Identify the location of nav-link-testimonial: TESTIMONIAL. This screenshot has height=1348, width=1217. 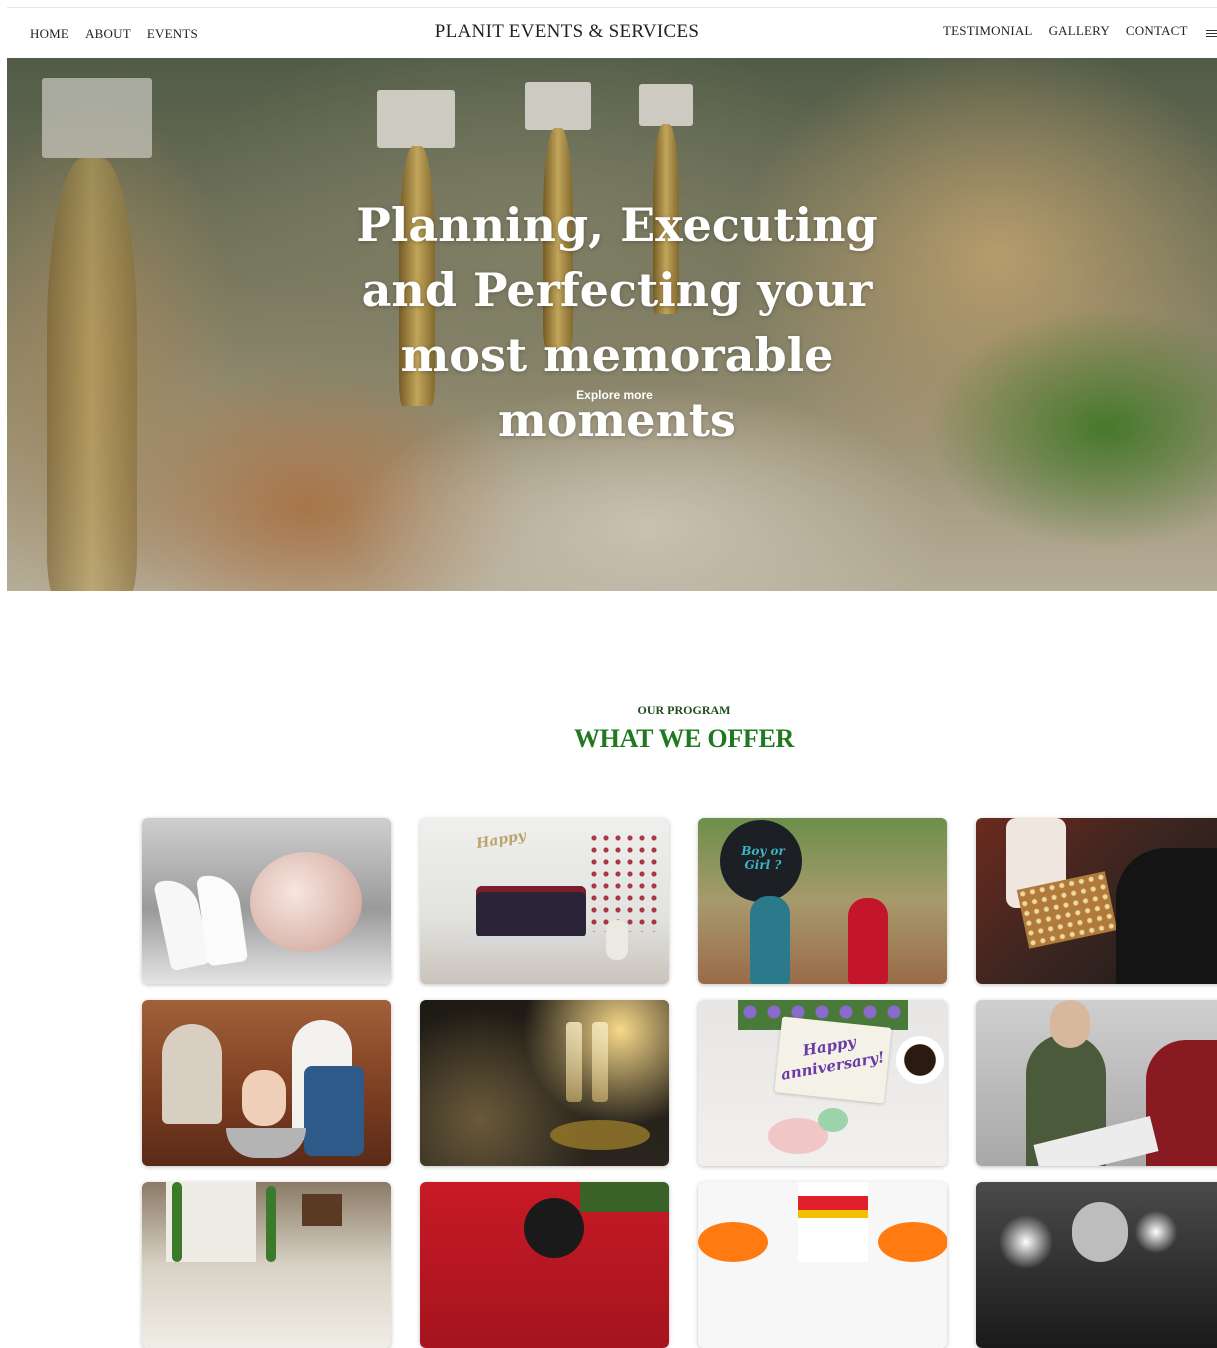
(988, 31).